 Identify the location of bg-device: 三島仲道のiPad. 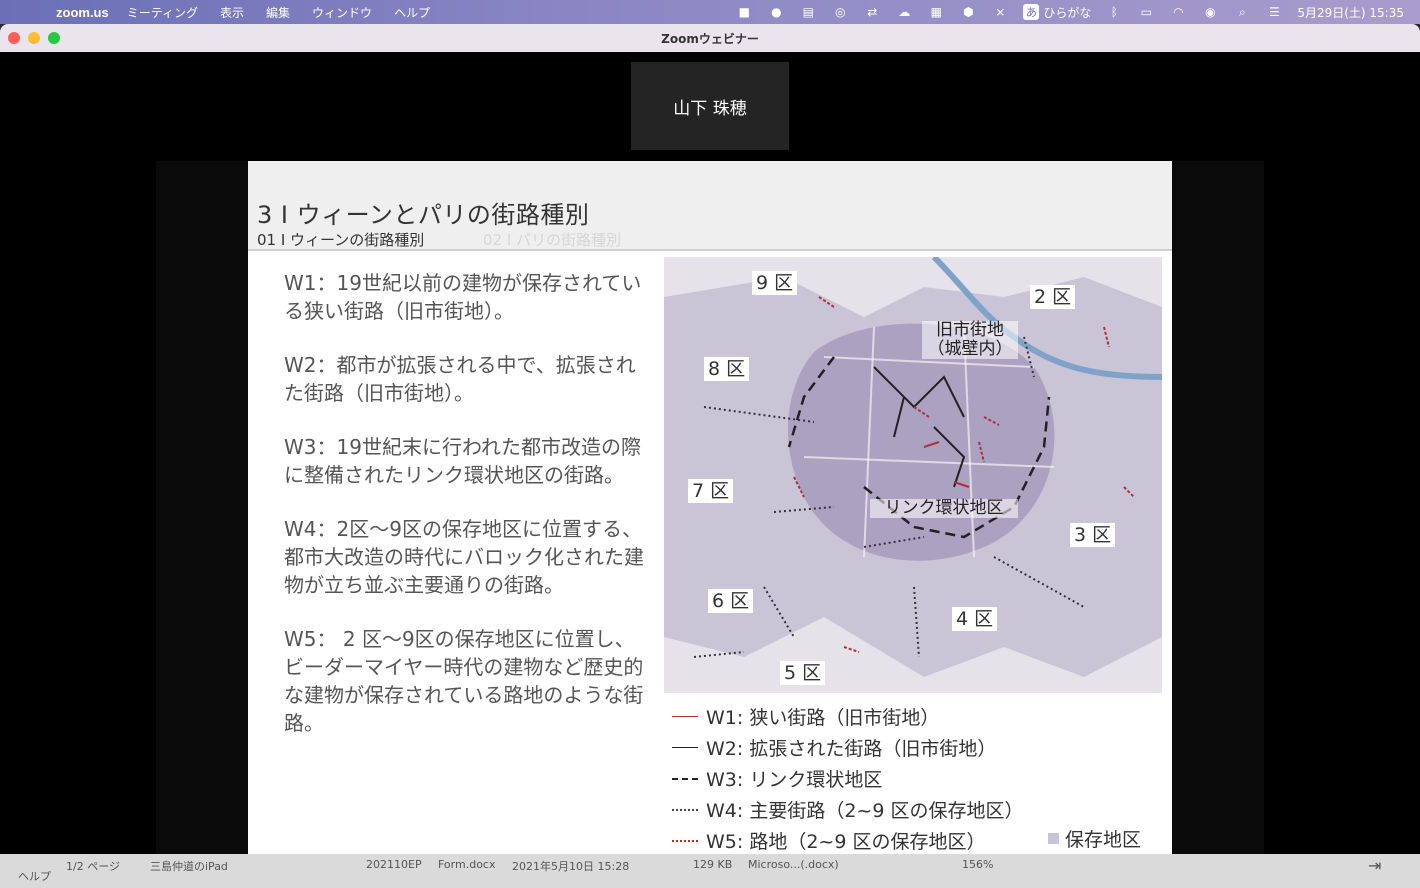
(189, 866).